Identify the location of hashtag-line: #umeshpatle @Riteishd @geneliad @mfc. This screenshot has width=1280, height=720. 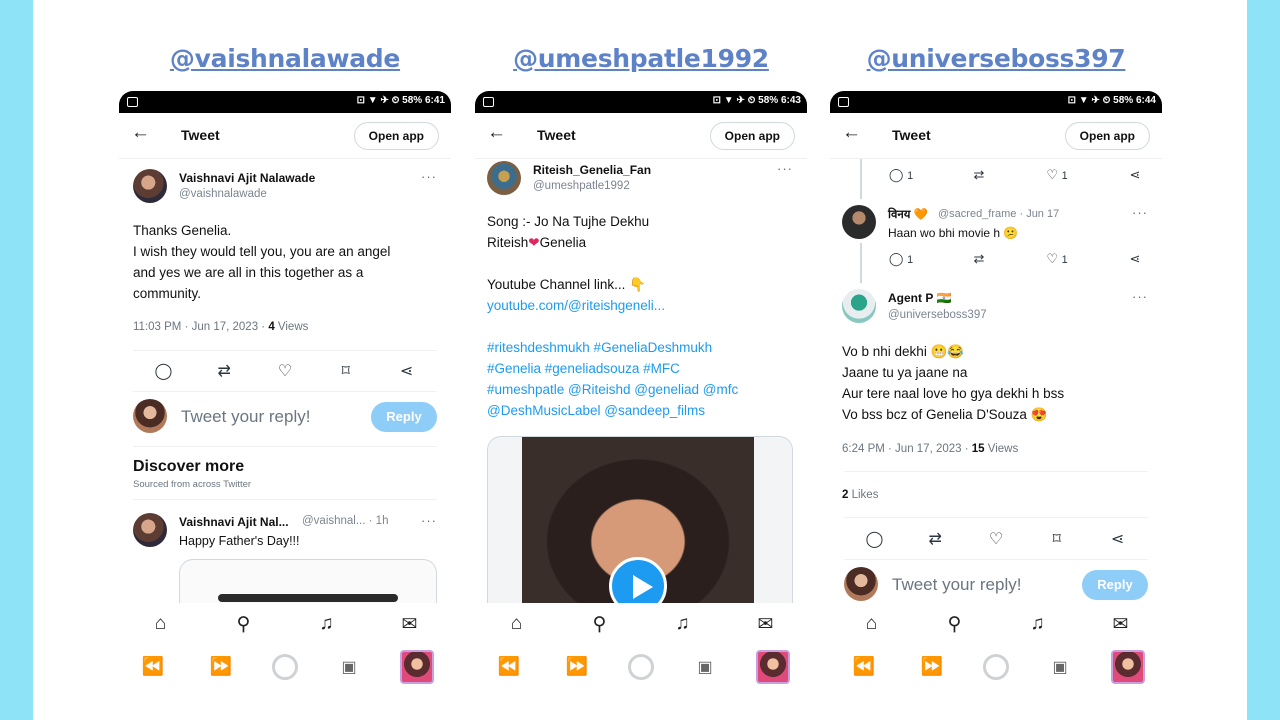
(612, 389).